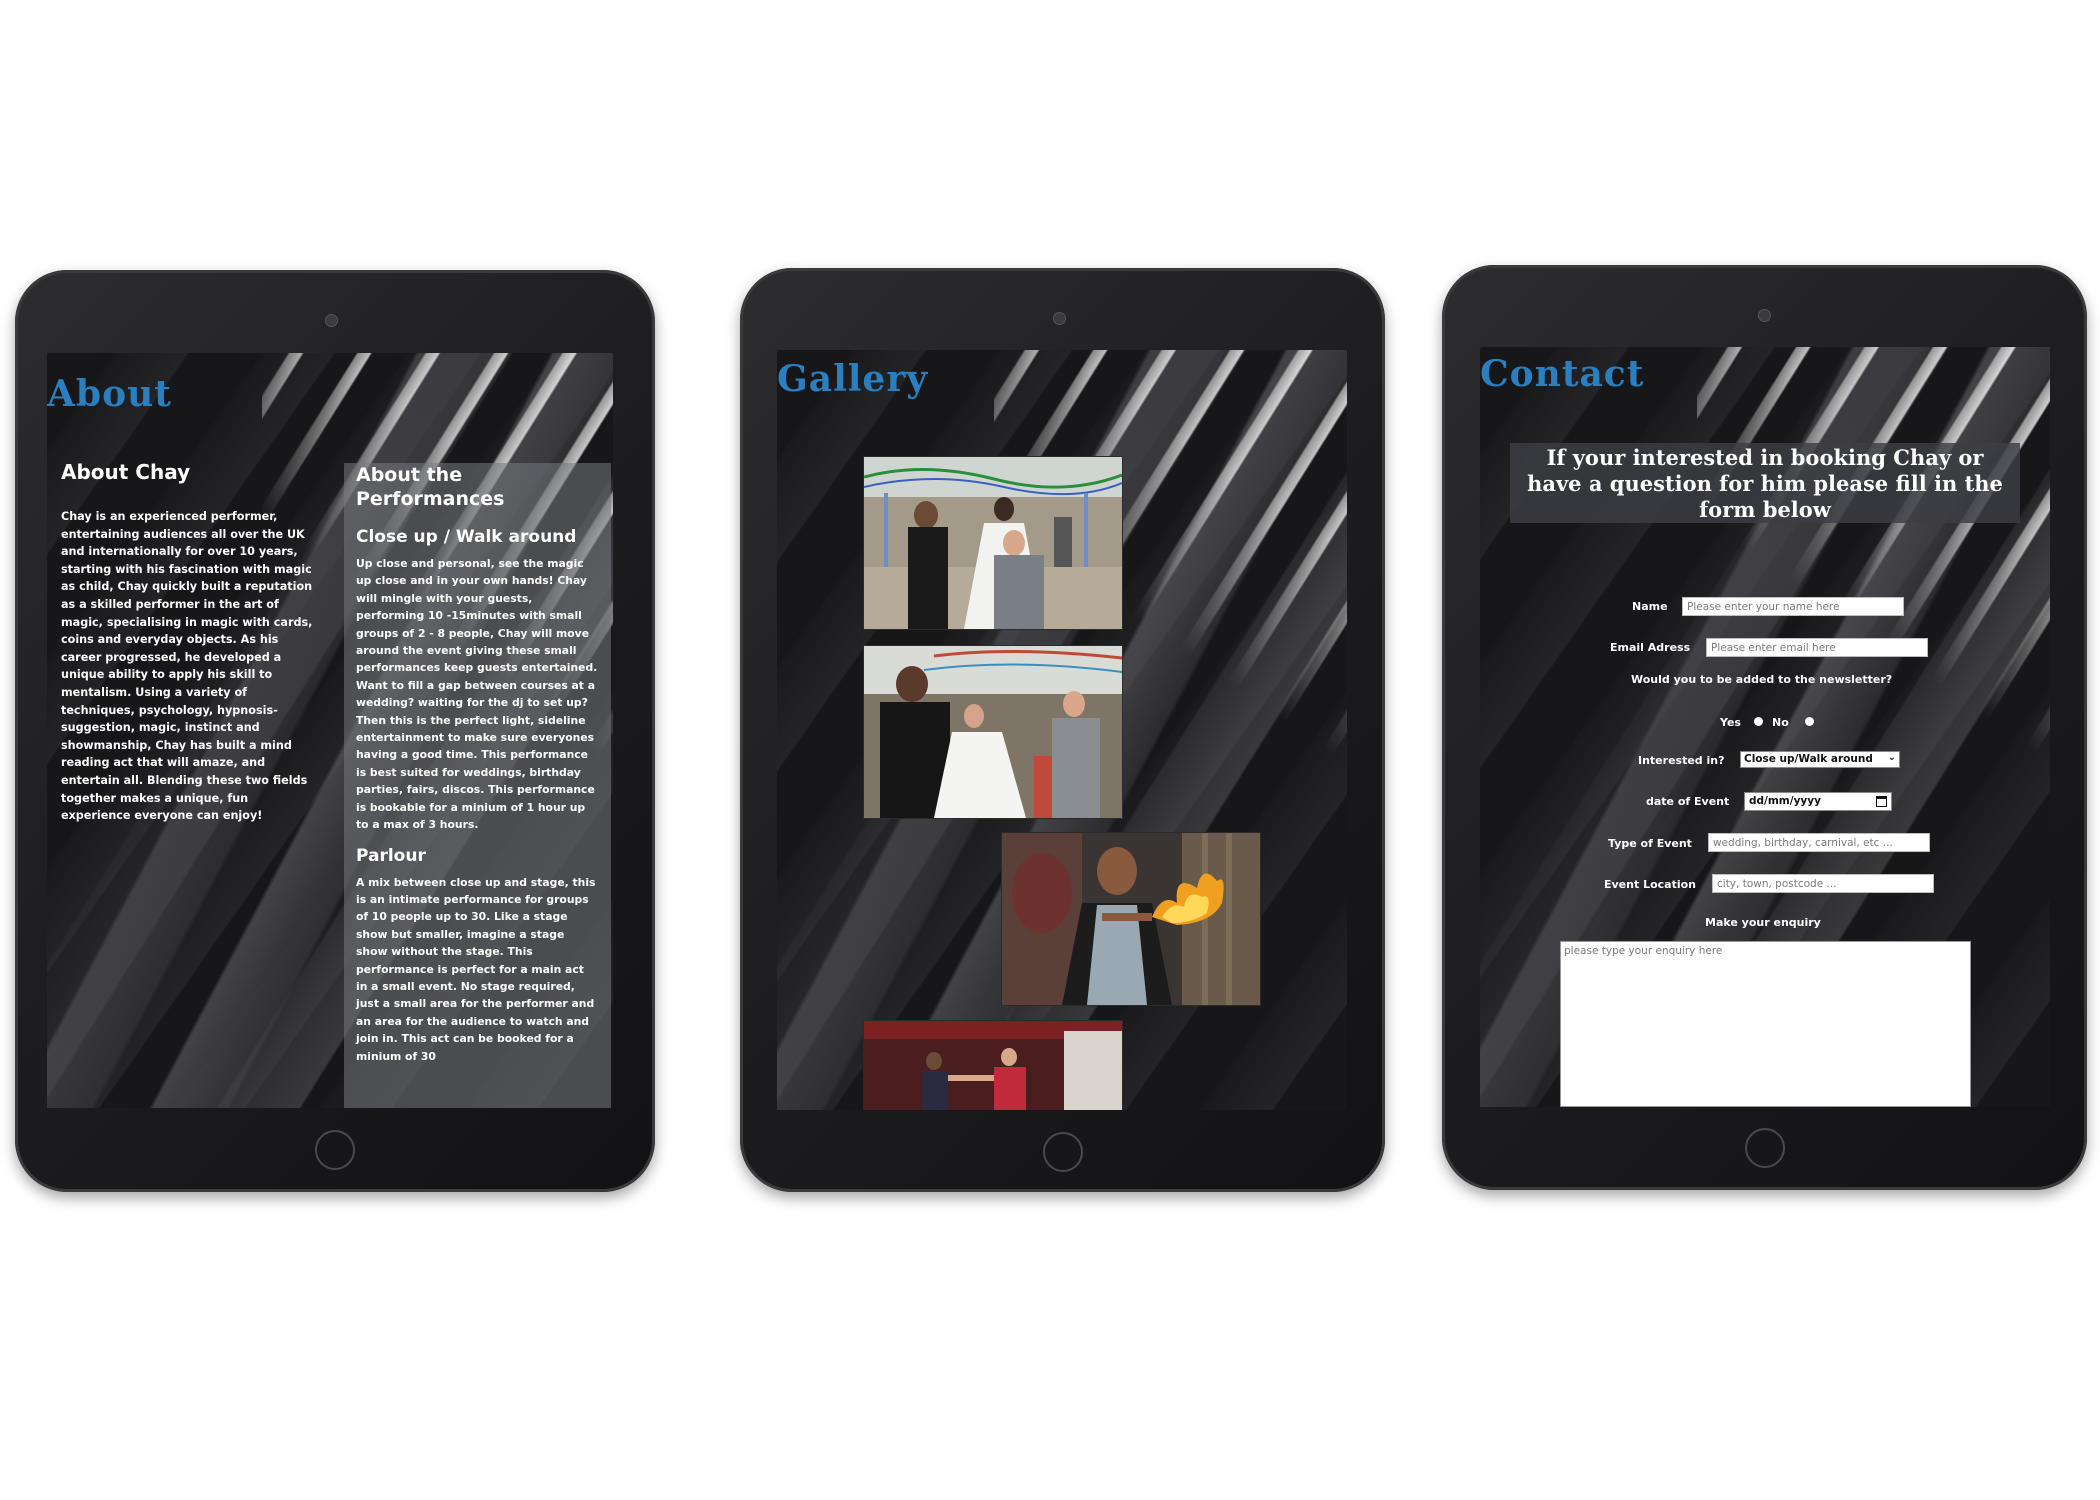 This screenshot has width=2100, height=1500. Describe the element at coordinates (1650, 843) in the screenshot. I see `event-type-label: Type of Event` at that location.